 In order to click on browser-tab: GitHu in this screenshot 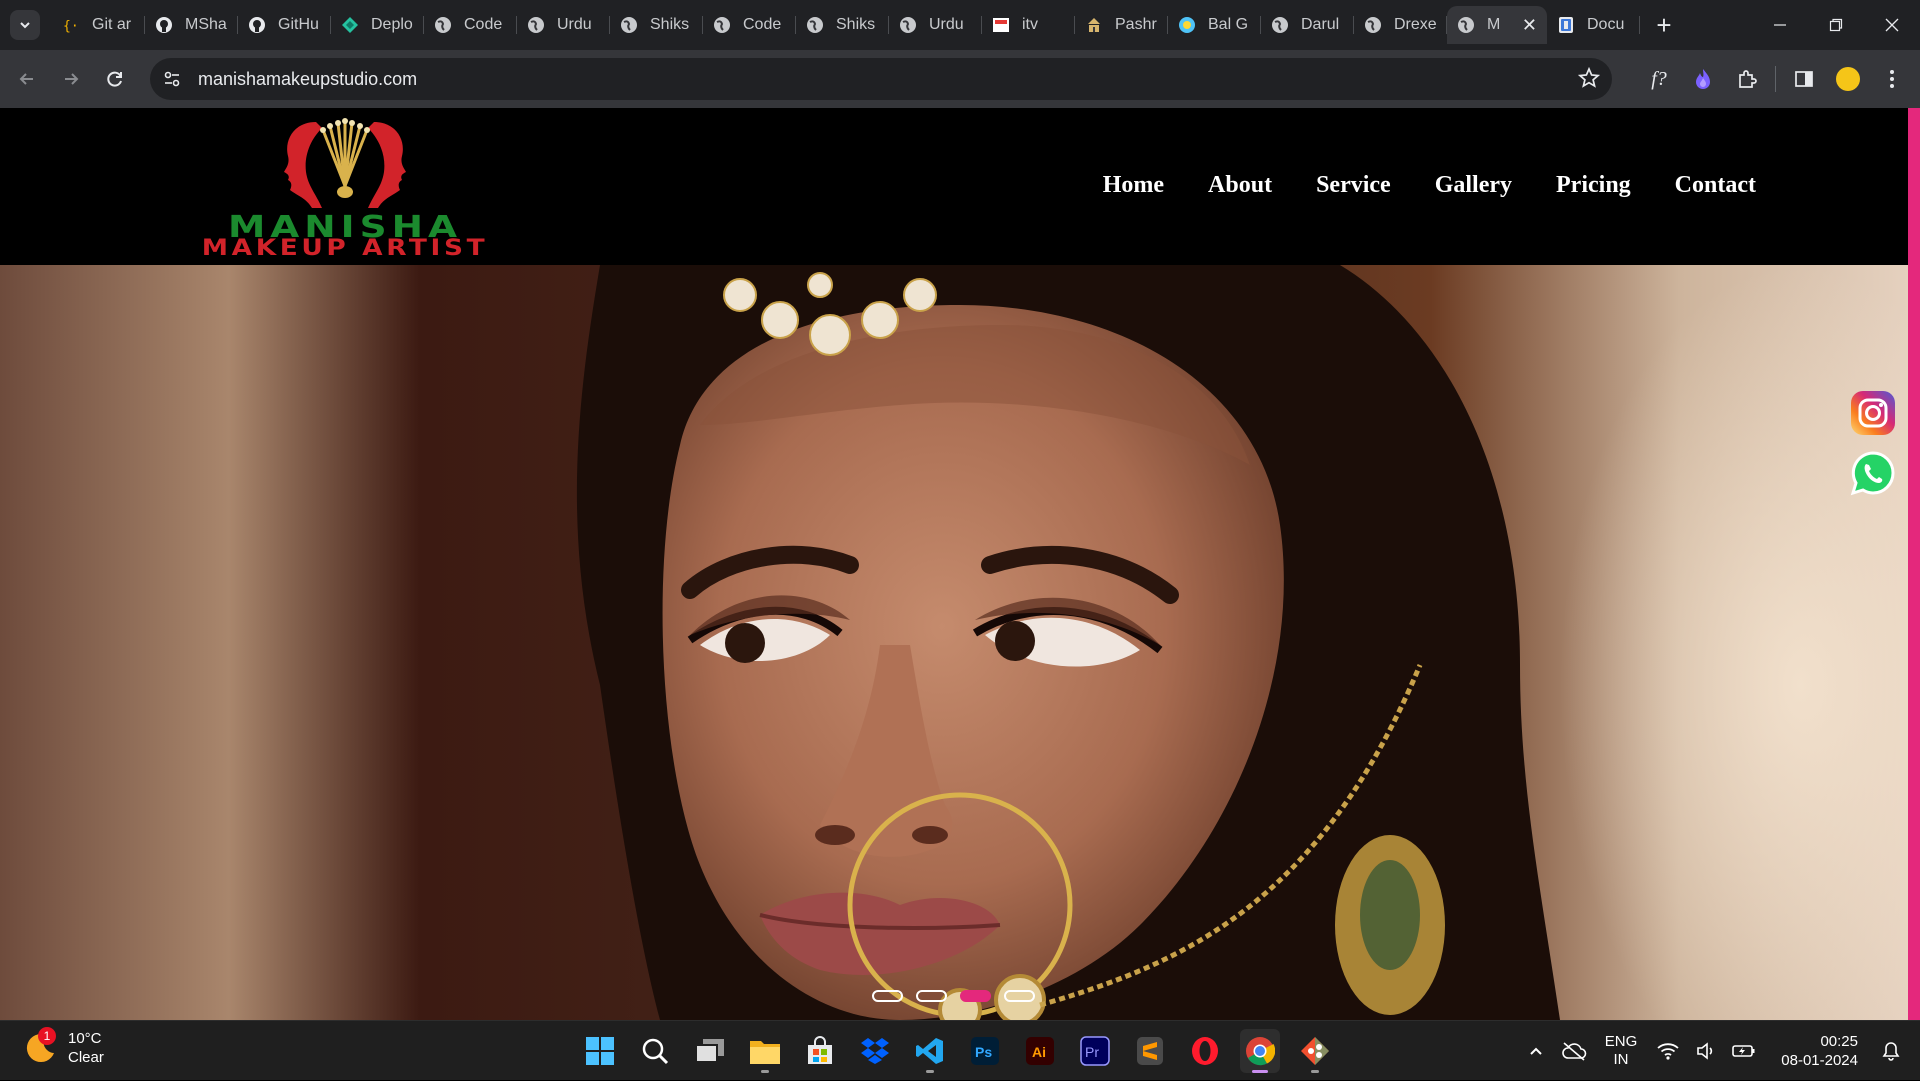, I will do `click(284, 25)`.